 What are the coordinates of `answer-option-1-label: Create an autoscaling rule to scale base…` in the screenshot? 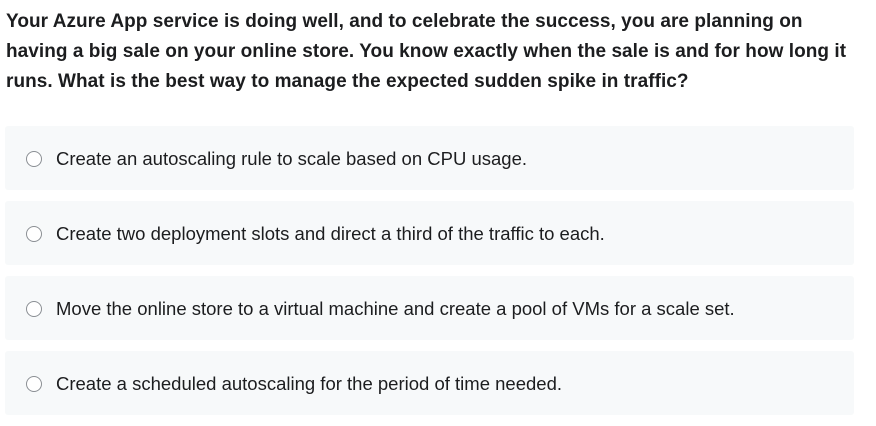 It's located at (292, 158).